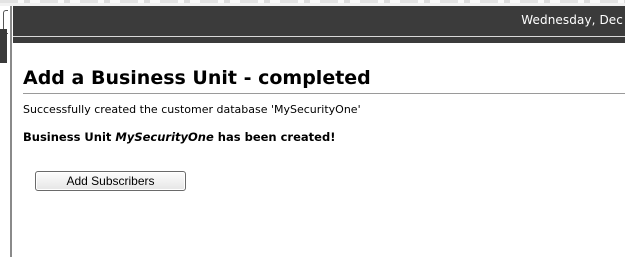  I want to click on business-unit-name: MySecurityOne, so click(164, 137).